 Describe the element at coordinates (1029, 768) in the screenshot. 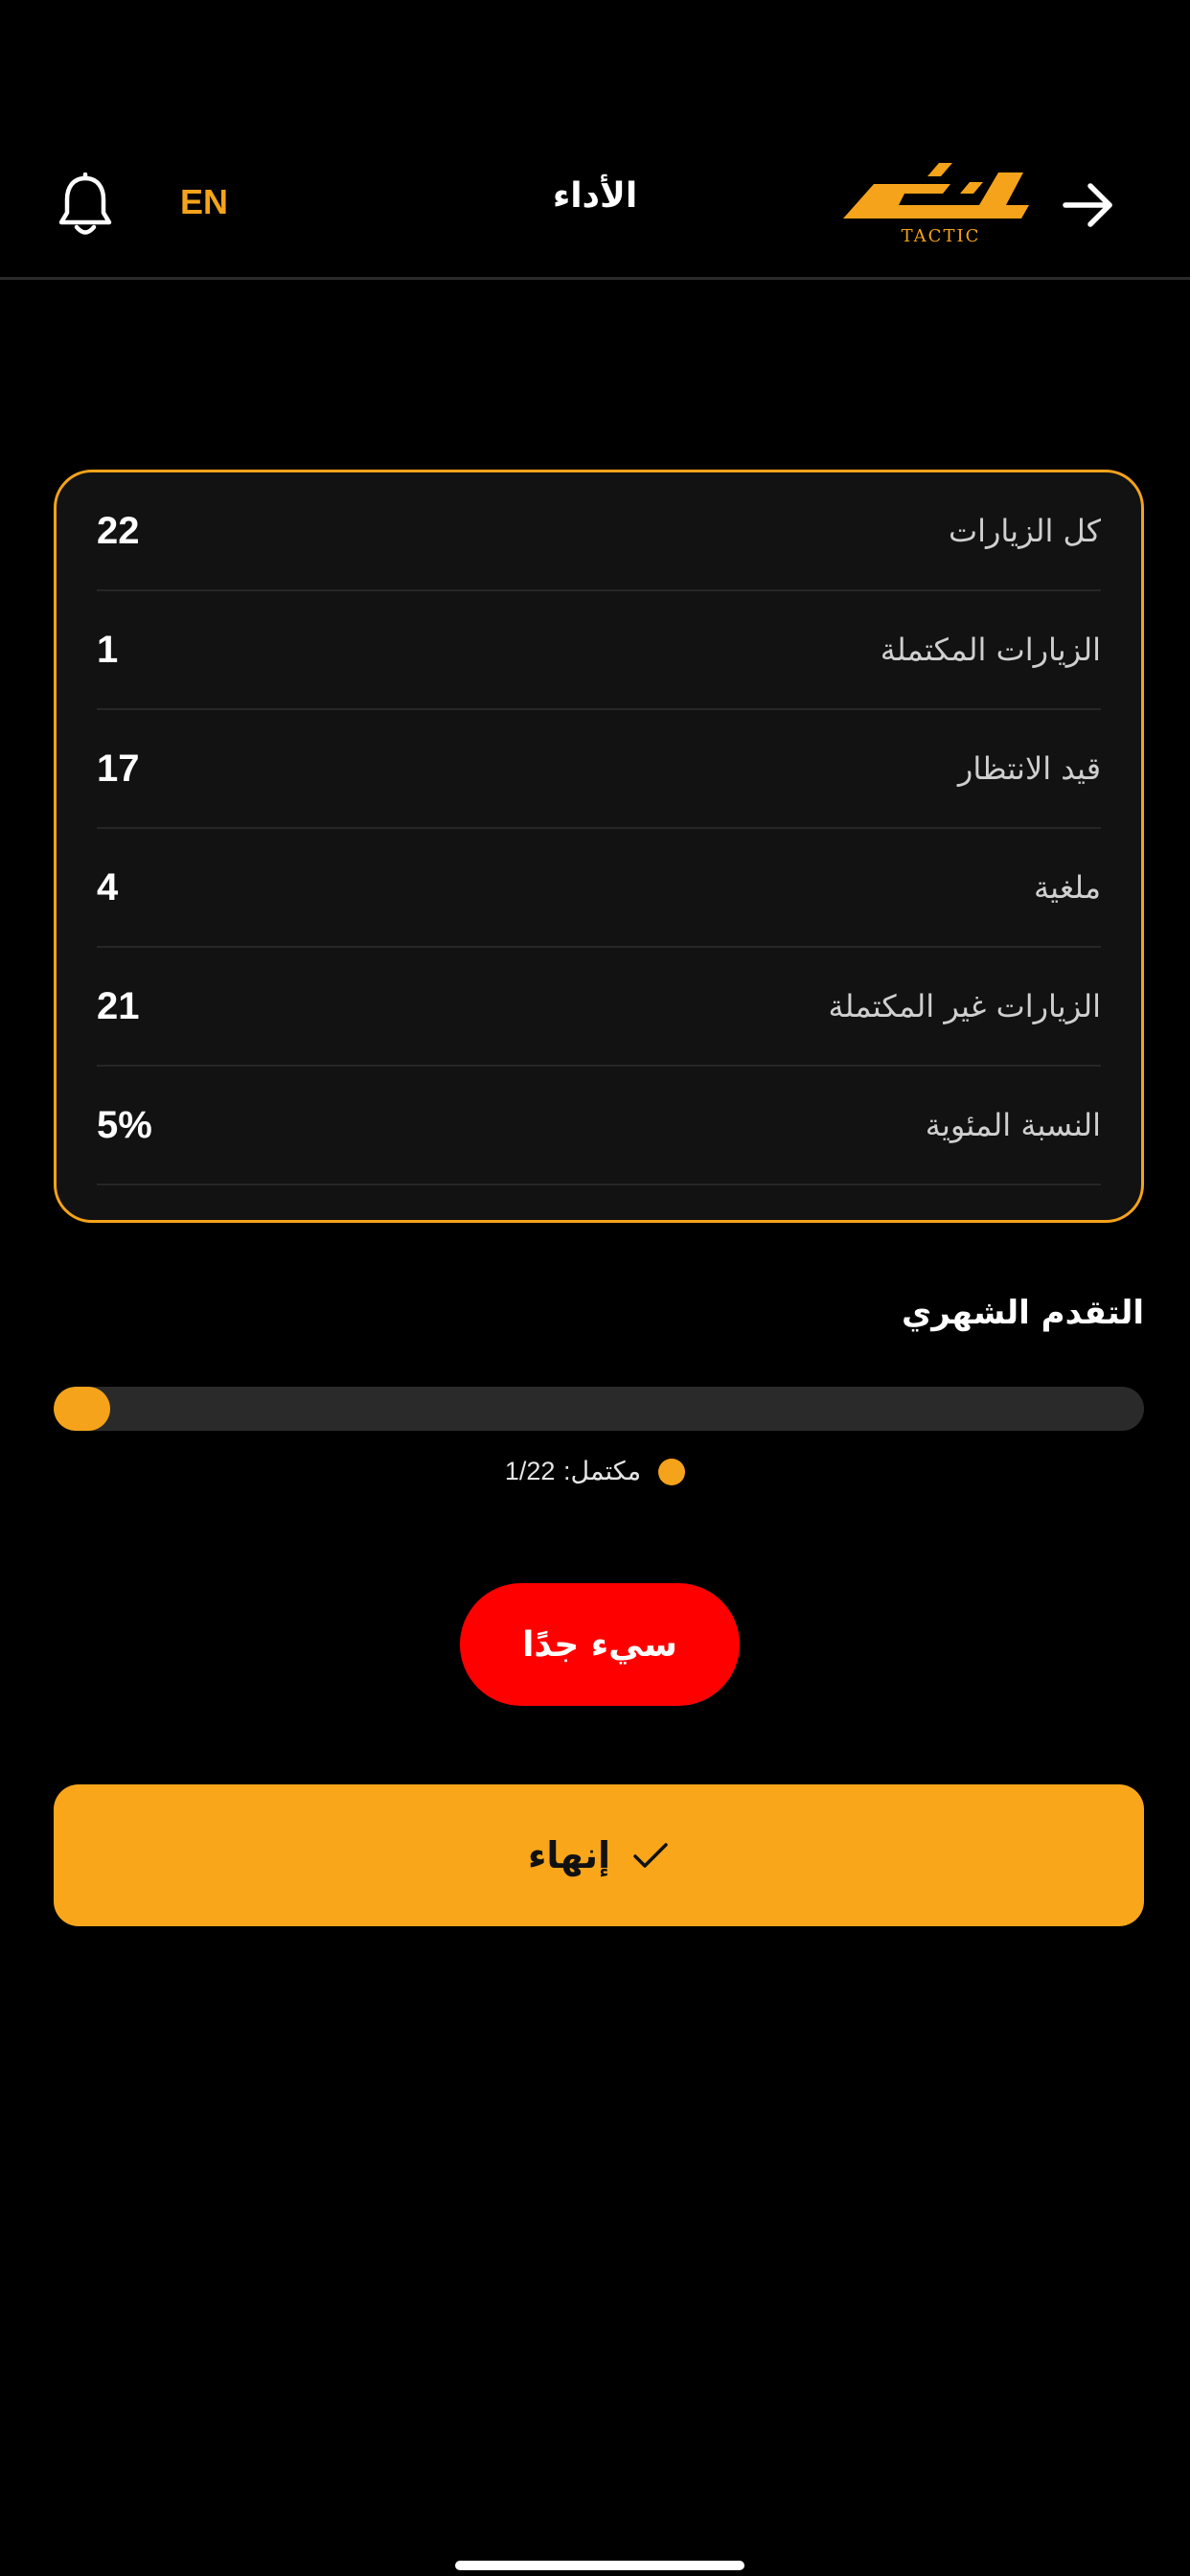

I see `stat-label: قيد الانتظار` at that location.